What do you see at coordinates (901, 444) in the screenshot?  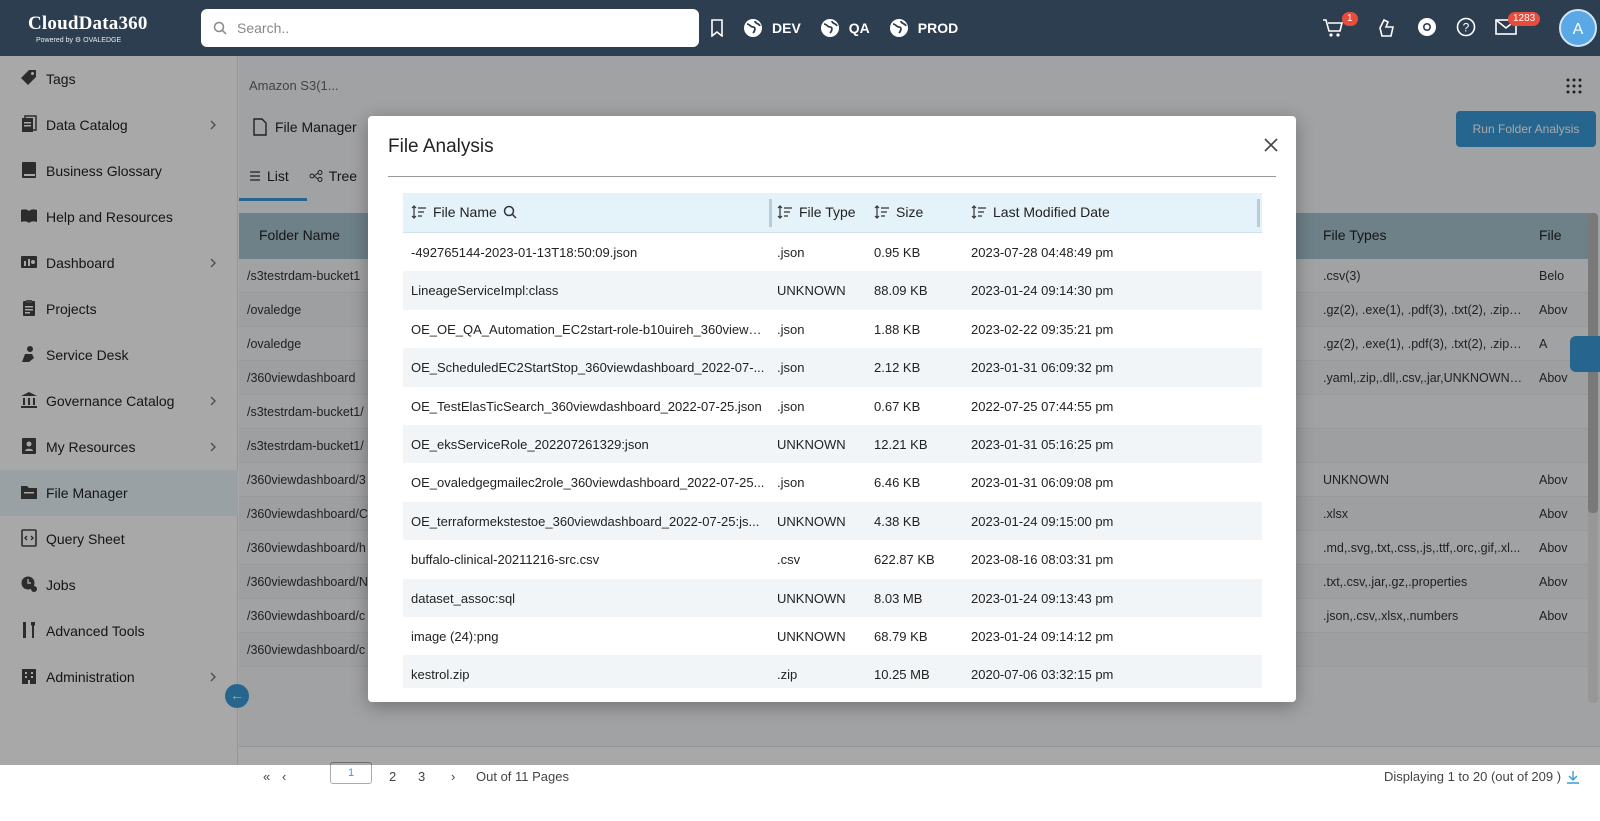 I see `size-cell: 12.21 KB` at bounding box center [901, 444].